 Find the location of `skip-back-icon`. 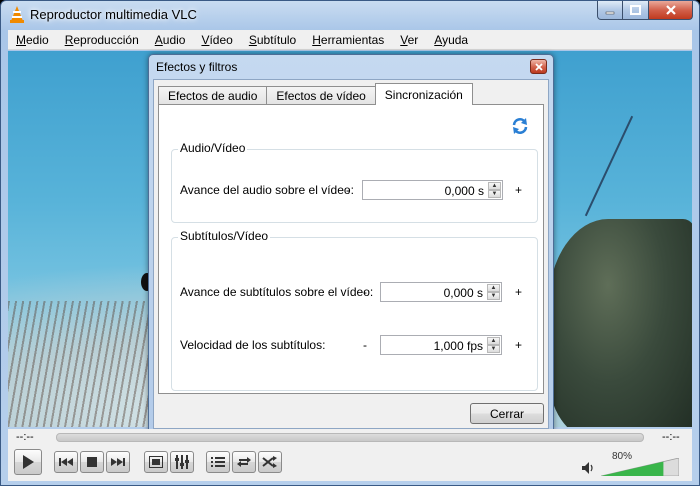

skip-back-icon is located at coordinates (66, 462).